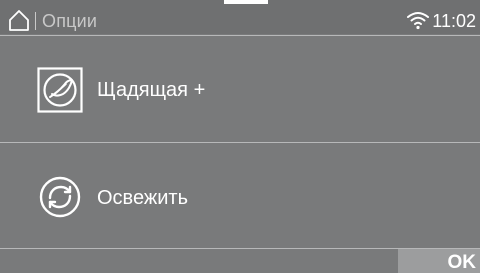  I want to click on clock: 11:02, so click(454, 21).